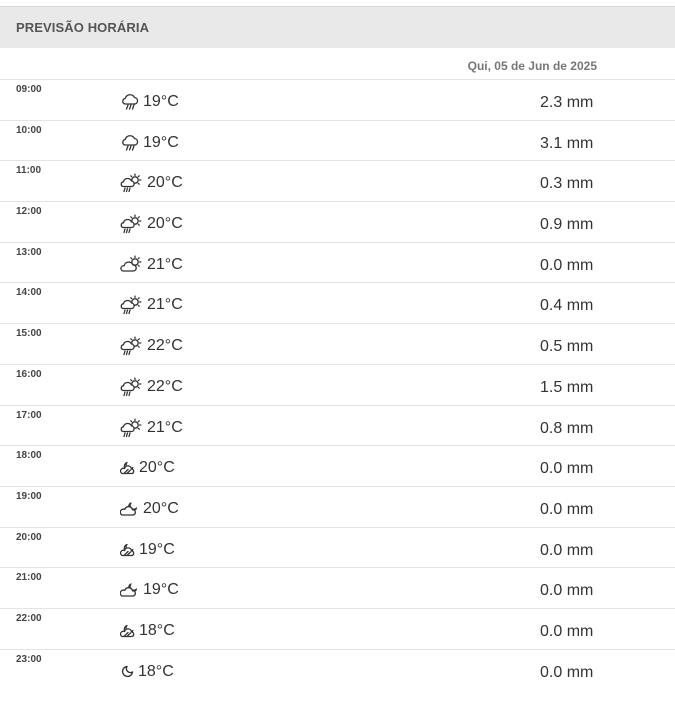  What do you see at coordinates (29, 496) in the screenshot?
I see `row-time: 19:00` at bounding box center [29, 496].